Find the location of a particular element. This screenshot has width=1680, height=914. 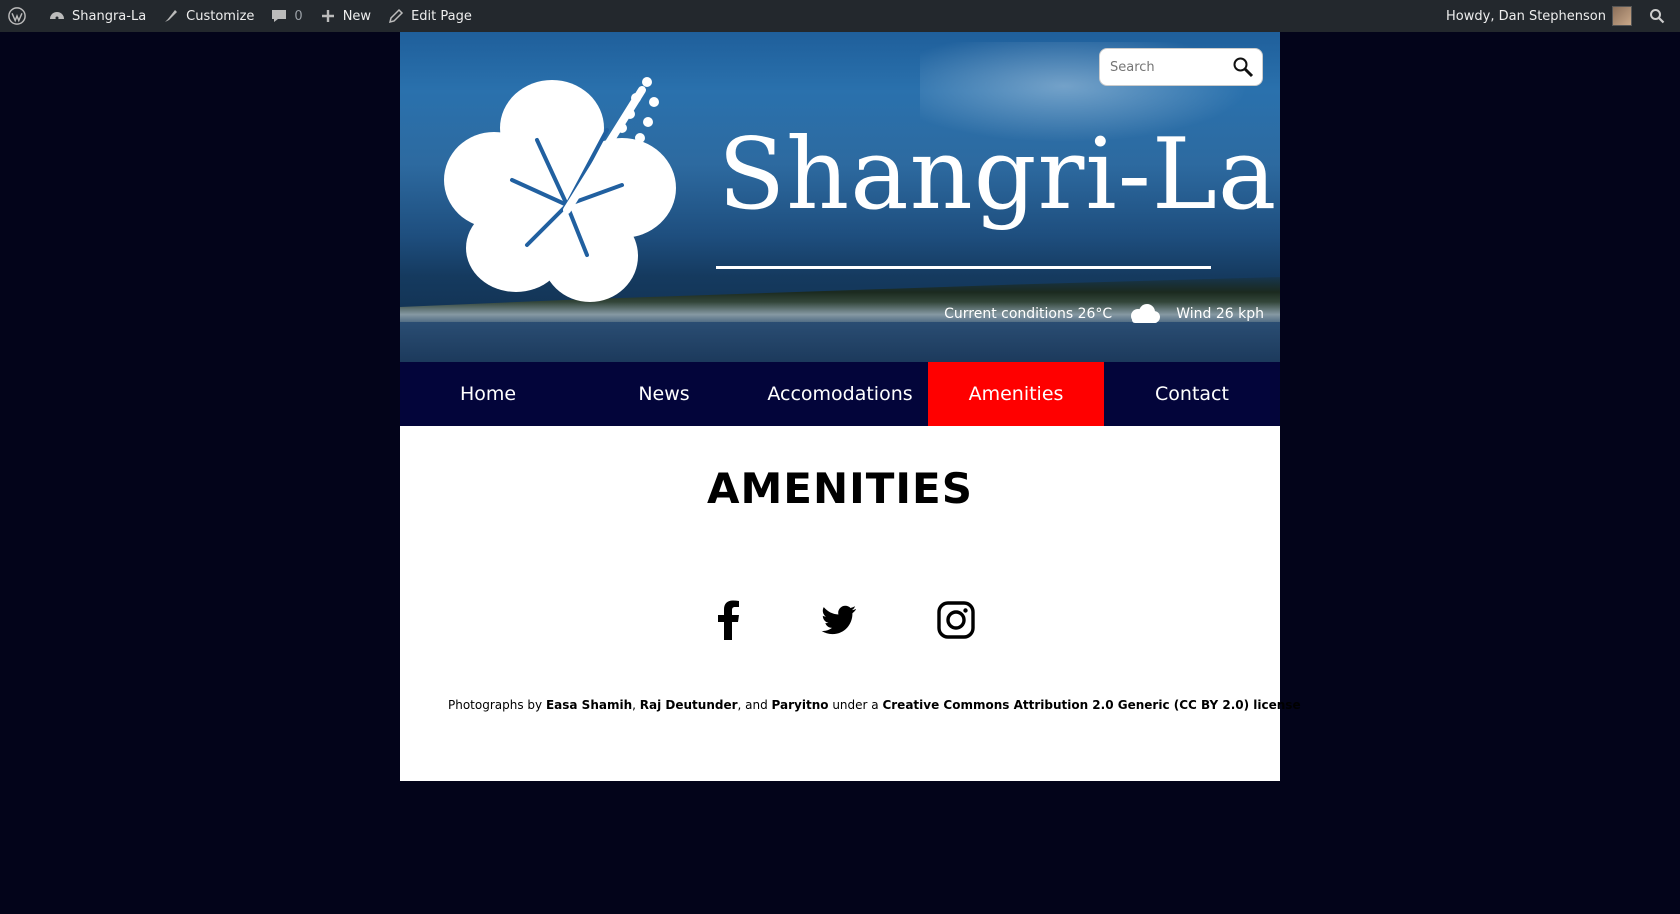

site-name-label: Shangra-La is located at coordinates (109, 16).